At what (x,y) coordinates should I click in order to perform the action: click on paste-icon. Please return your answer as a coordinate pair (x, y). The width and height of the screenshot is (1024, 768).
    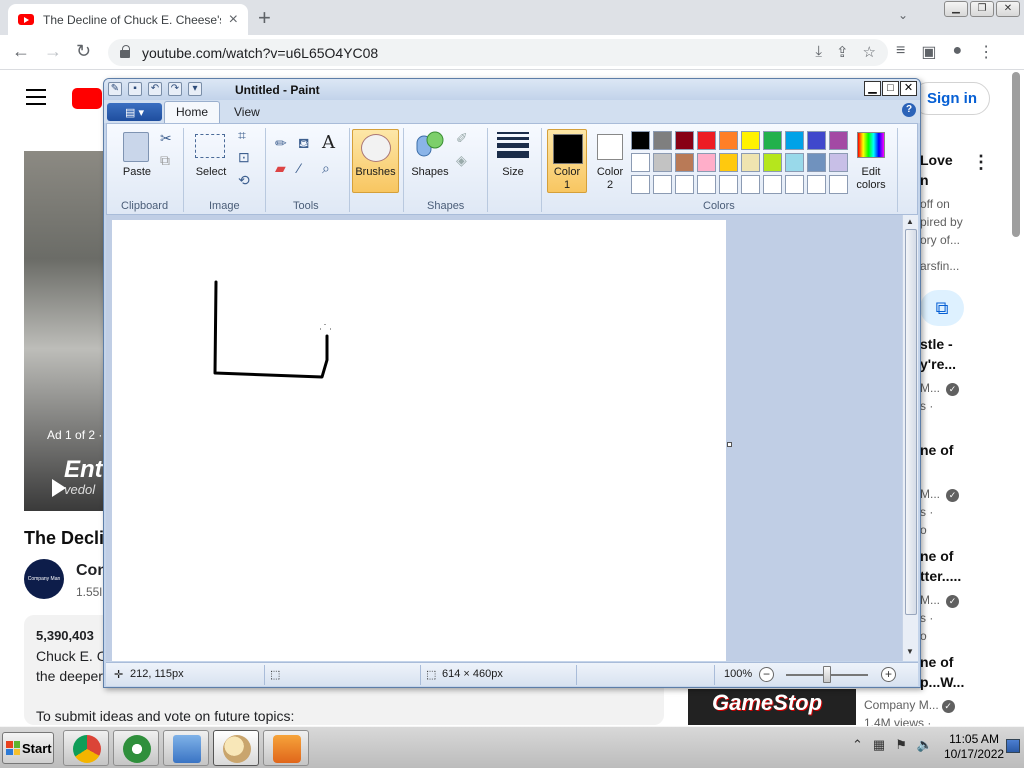
    Looking at the image, I should click on (136, 147).